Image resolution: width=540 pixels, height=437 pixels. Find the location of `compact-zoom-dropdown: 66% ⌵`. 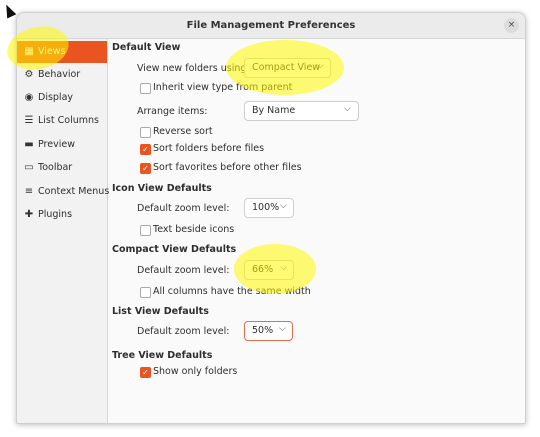

compact-zoom-dropdown: 66% ⌵ is located at coordinates (269, 270).